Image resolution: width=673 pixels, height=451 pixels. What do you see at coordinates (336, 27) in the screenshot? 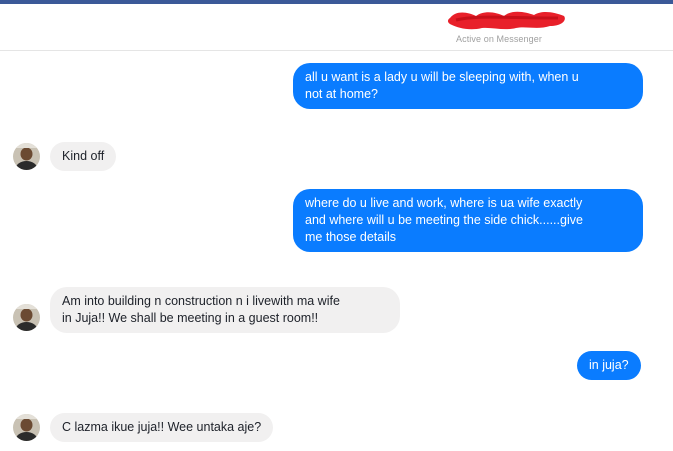
I see `conversation-header` at bounding box center [336, 27].